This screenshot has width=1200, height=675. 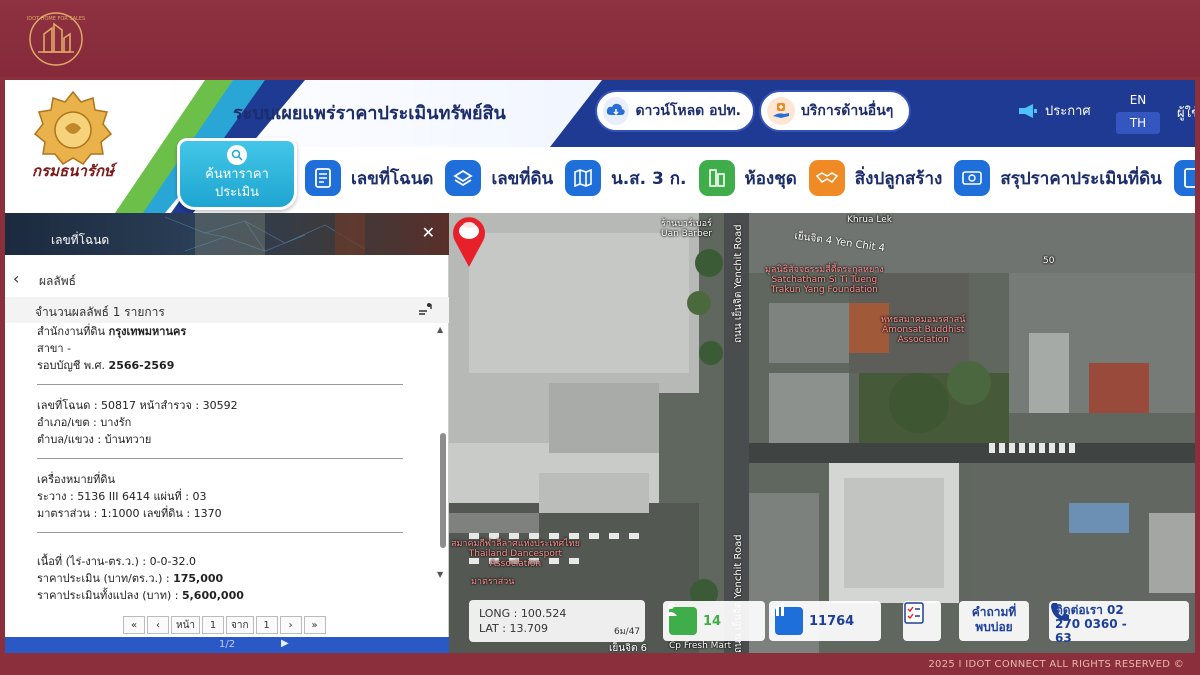 What do you see at coordinates (134, 625) in the screenshot?
I see `page-first-button: «` at bounding box center [134, 625].